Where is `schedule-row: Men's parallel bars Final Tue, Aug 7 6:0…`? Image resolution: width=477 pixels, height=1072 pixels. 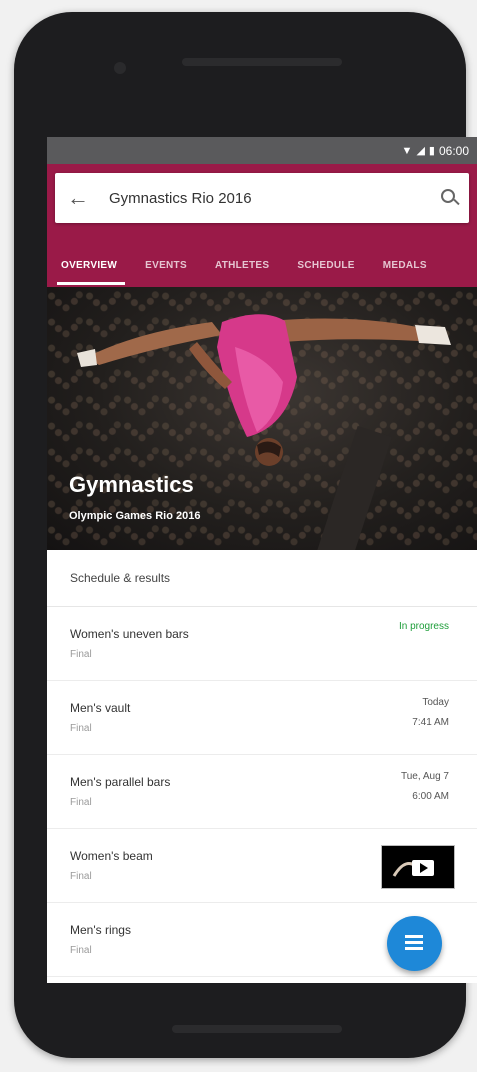 schedule-row: Men's parallel bars Final Tue, Aug 7 6:0… is located at coordinates (262, 792).